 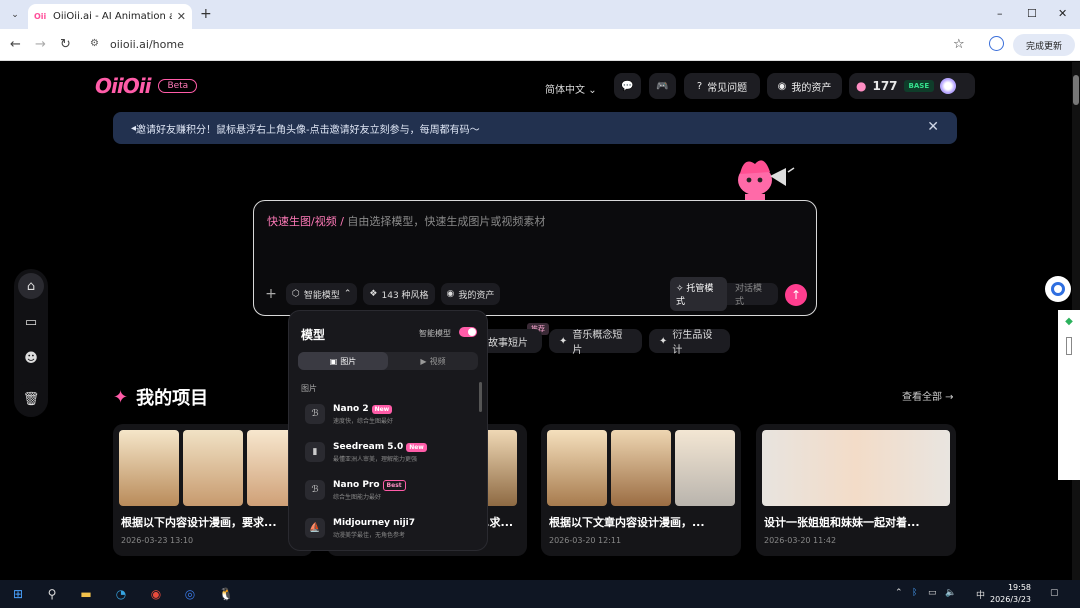 What do you see at coordinates (271, 294) in the screenshot?
I see `add-attachment-plus-icon: +` at bounding box center [271, 294].